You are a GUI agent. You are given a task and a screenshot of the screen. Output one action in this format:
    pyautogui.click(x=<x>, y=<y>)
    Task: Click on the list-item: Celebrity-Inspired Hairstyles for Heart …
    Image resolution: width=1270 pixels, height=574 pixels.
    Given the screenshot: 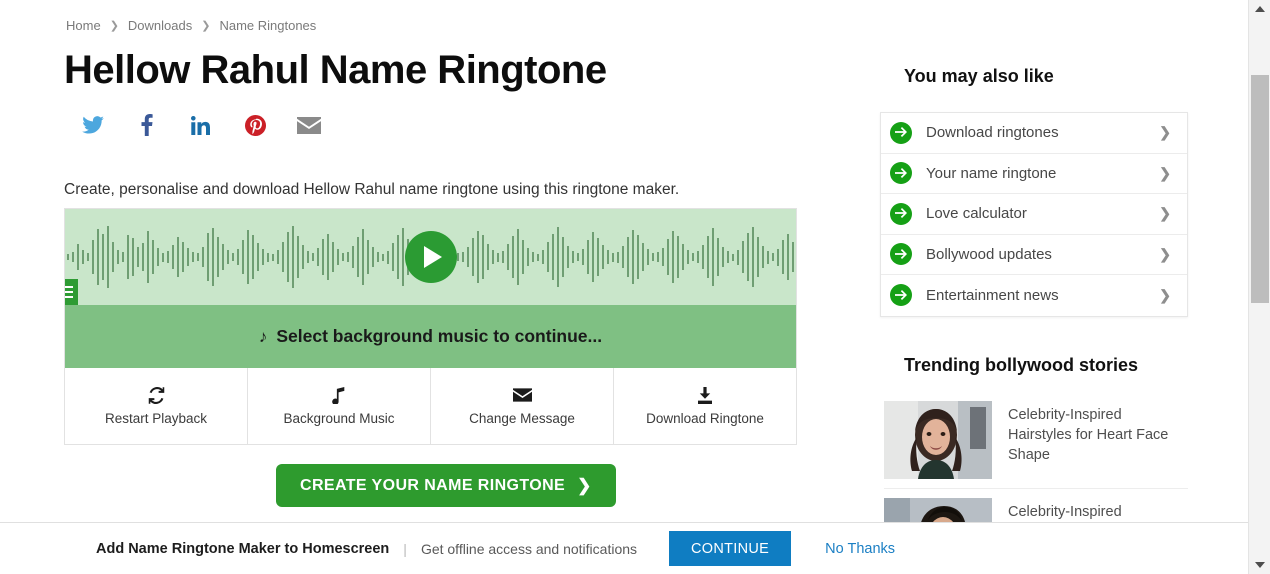 What is the action you would take?
    pyautogui.click(x=1036, y=440)
    